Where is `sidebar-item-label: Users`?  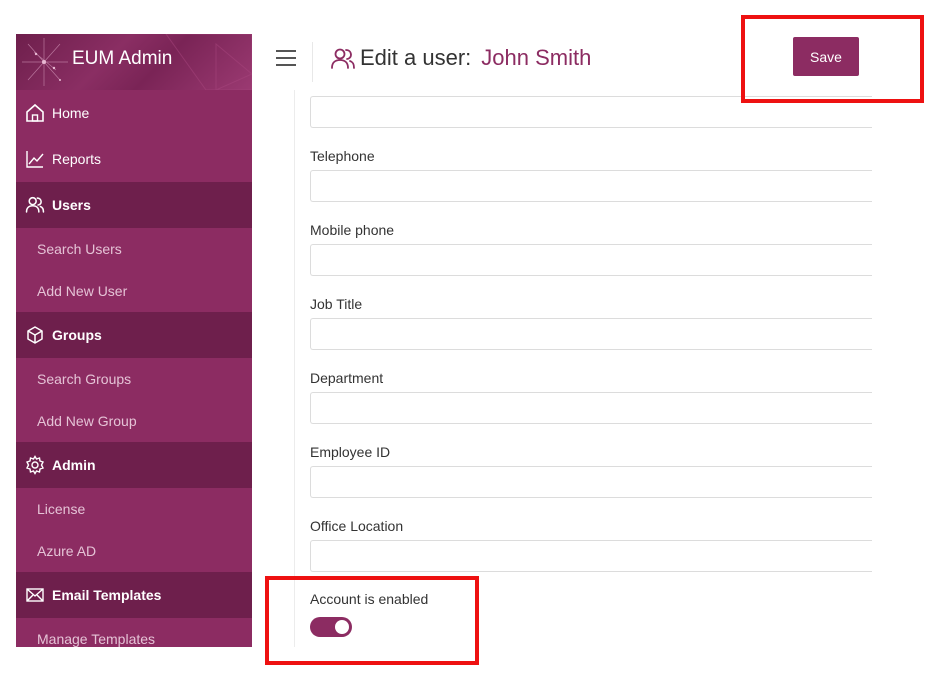
sidebar-item-label: Users is located at coordinates (71, 205).